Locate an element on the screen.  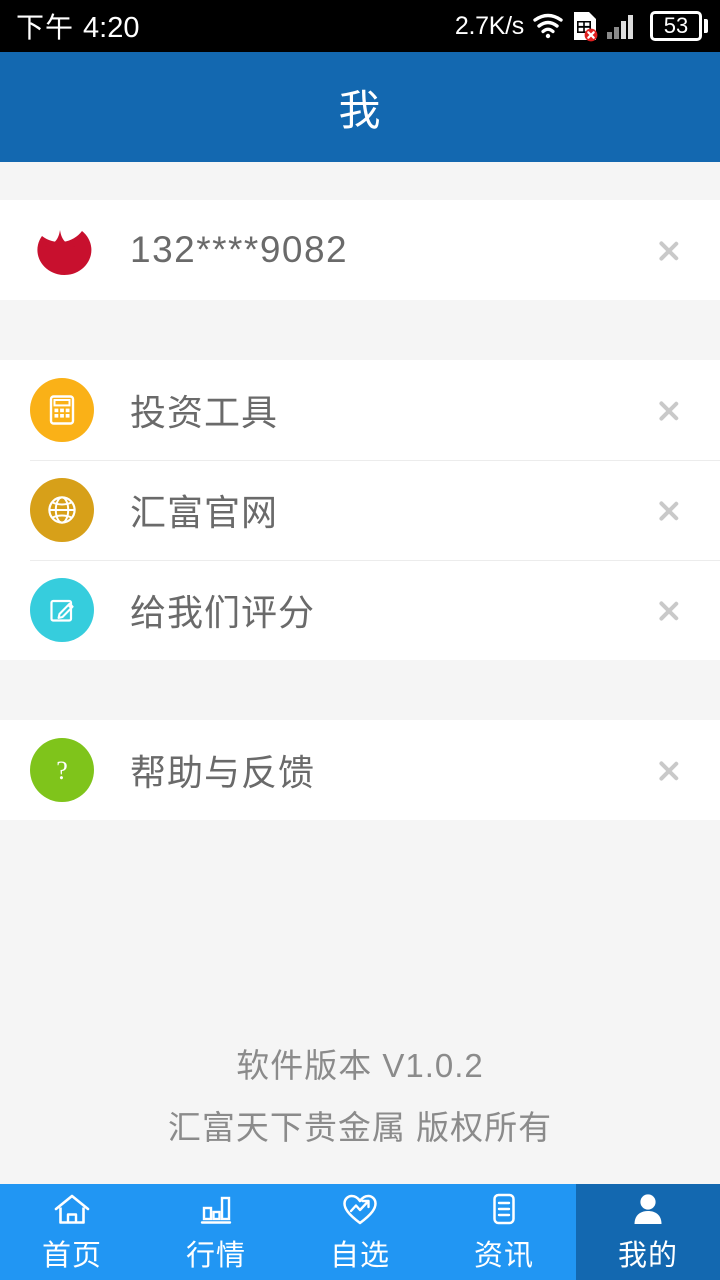
question-mark-icon: ? is located at coordinates (62, 770).